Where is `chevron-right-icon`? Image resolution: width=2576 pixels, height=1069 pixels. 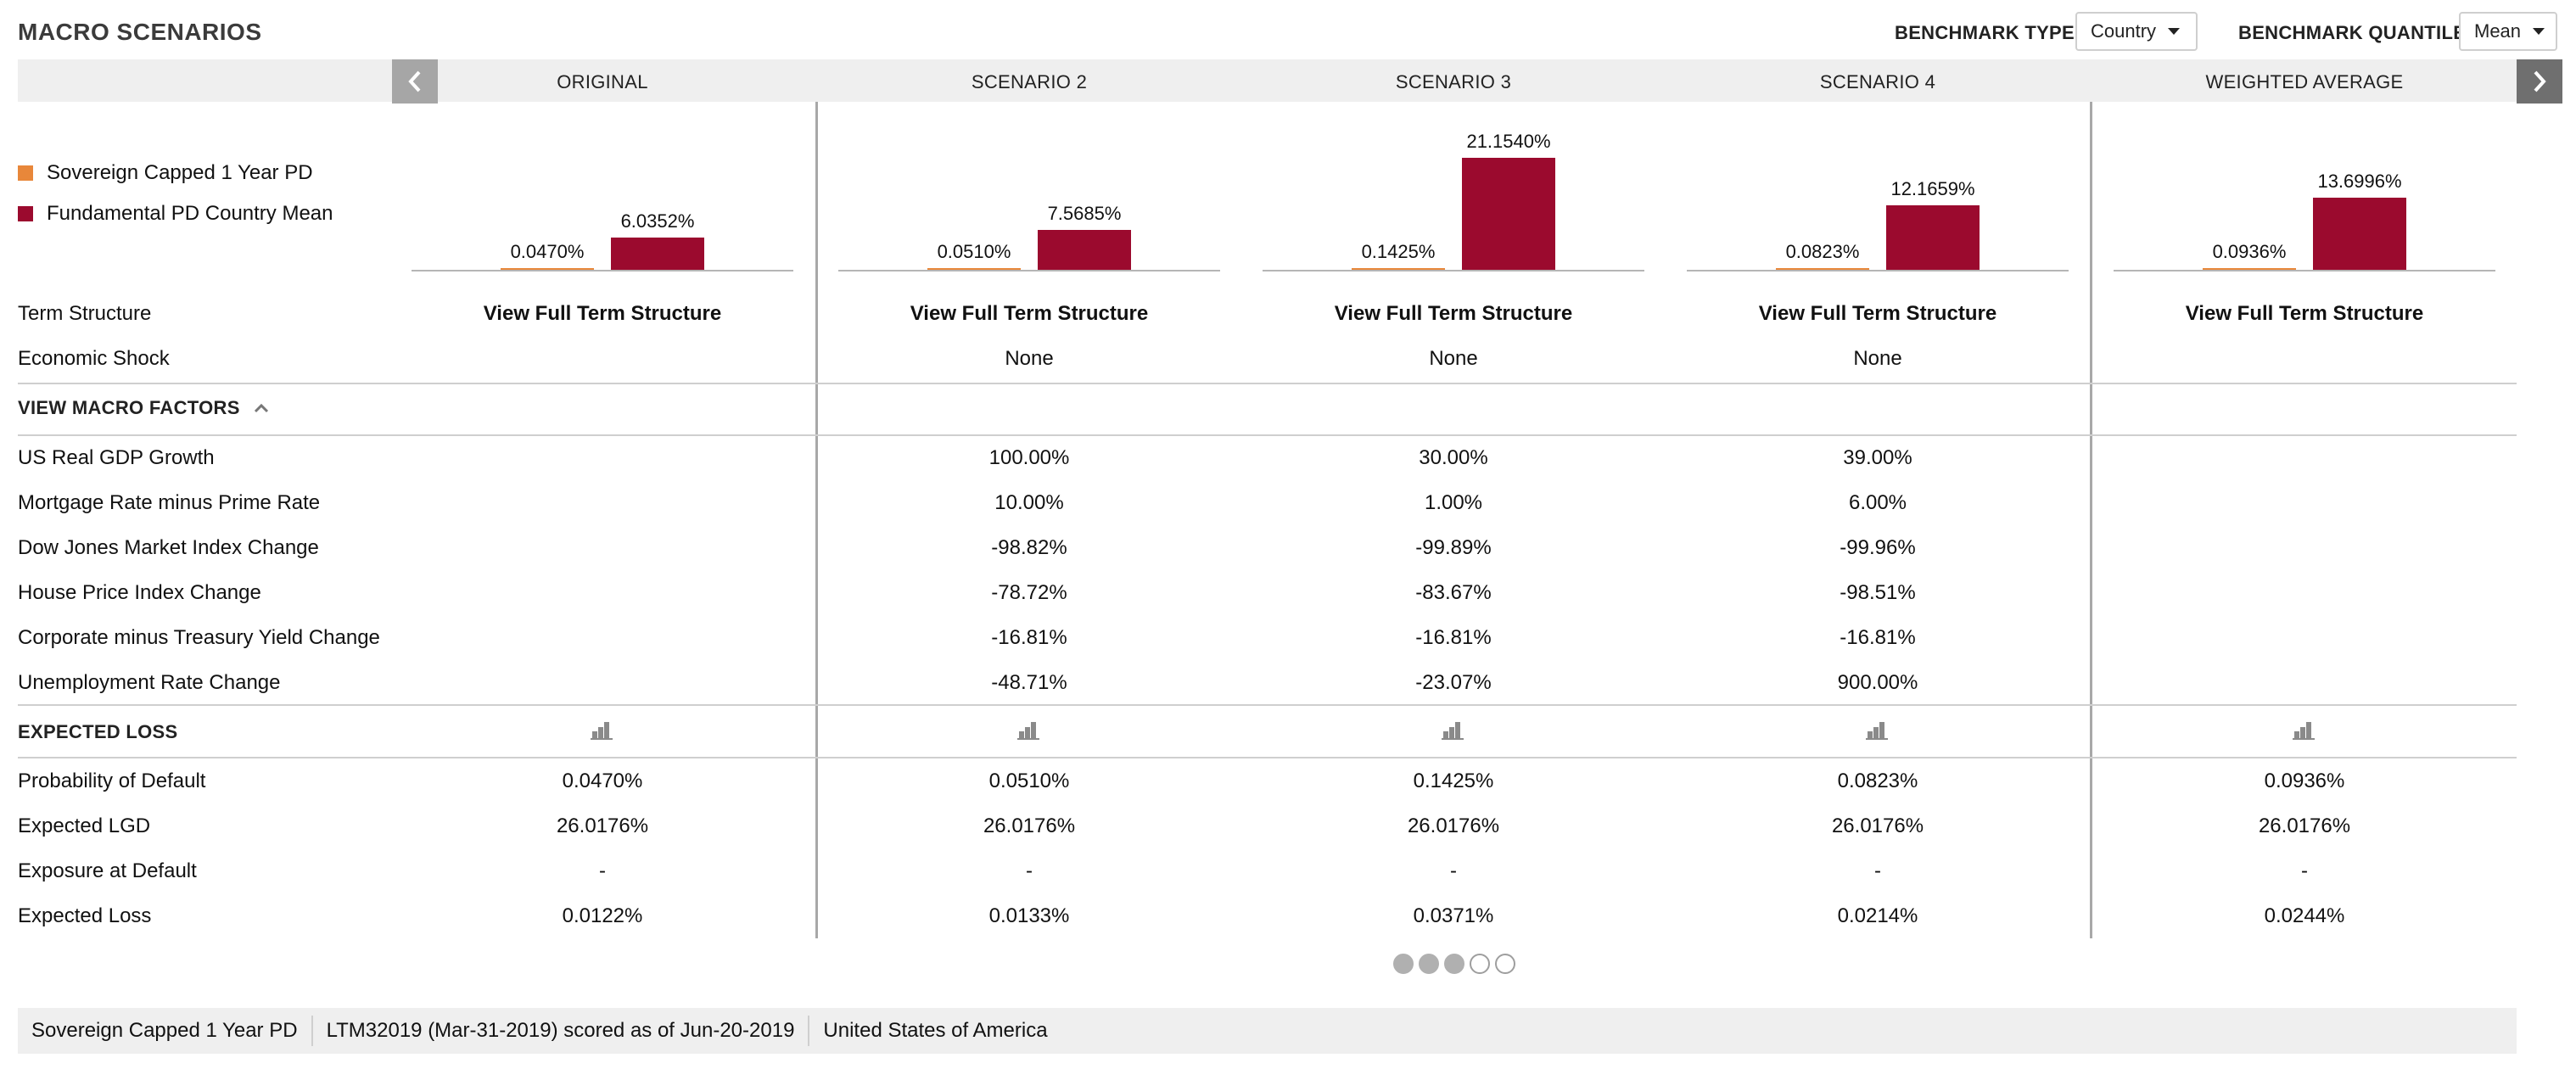
chevron-right-icon is located at coordinates (2540, 81).